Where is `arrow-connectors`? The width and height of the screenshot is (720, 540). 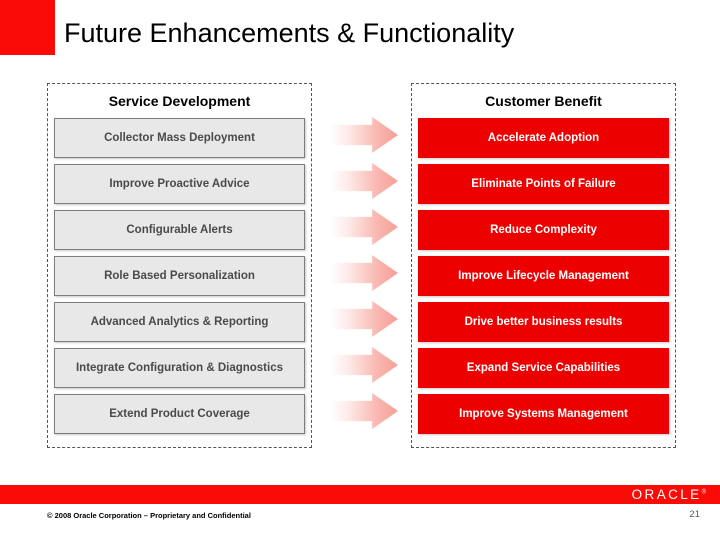
arrow-connectors is located at coordinates (370, 282).